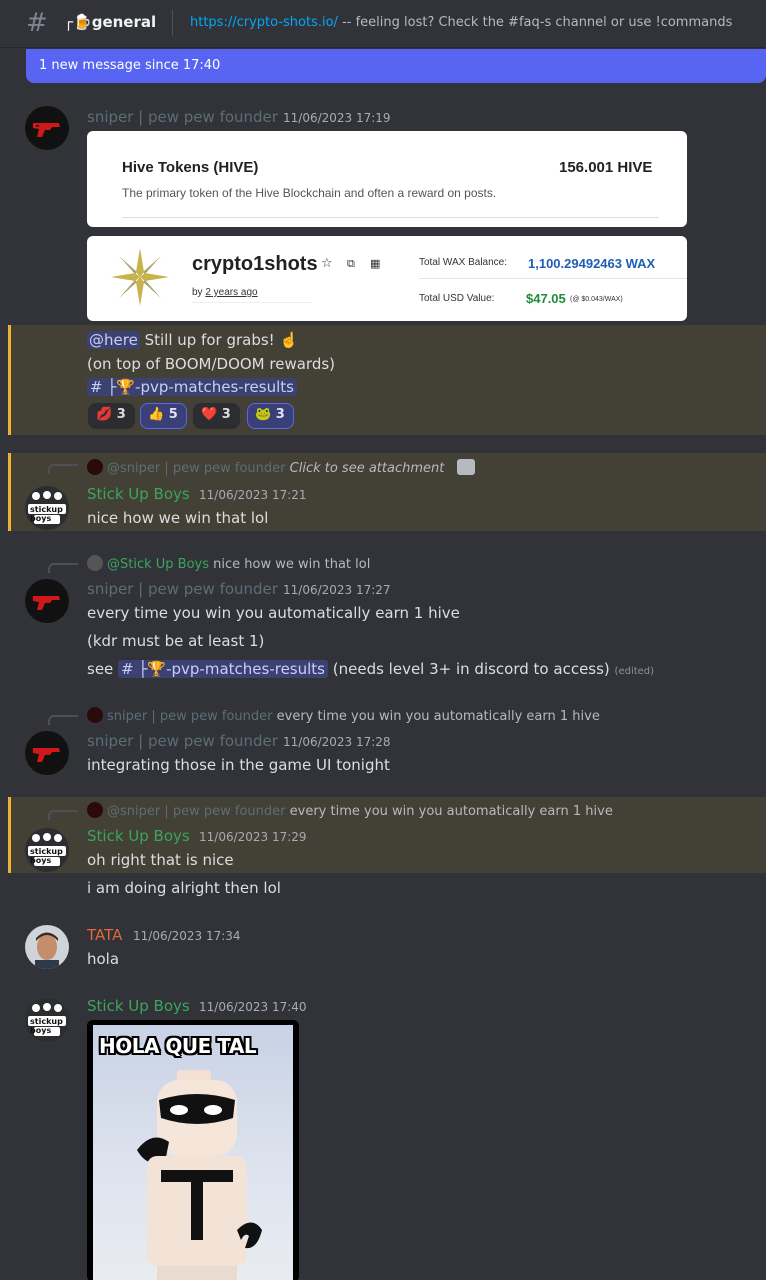  Describe the element at coordinates (264, 22) in the screenshot. I see `topic-link: https://crypto-shots.io/` at that location.